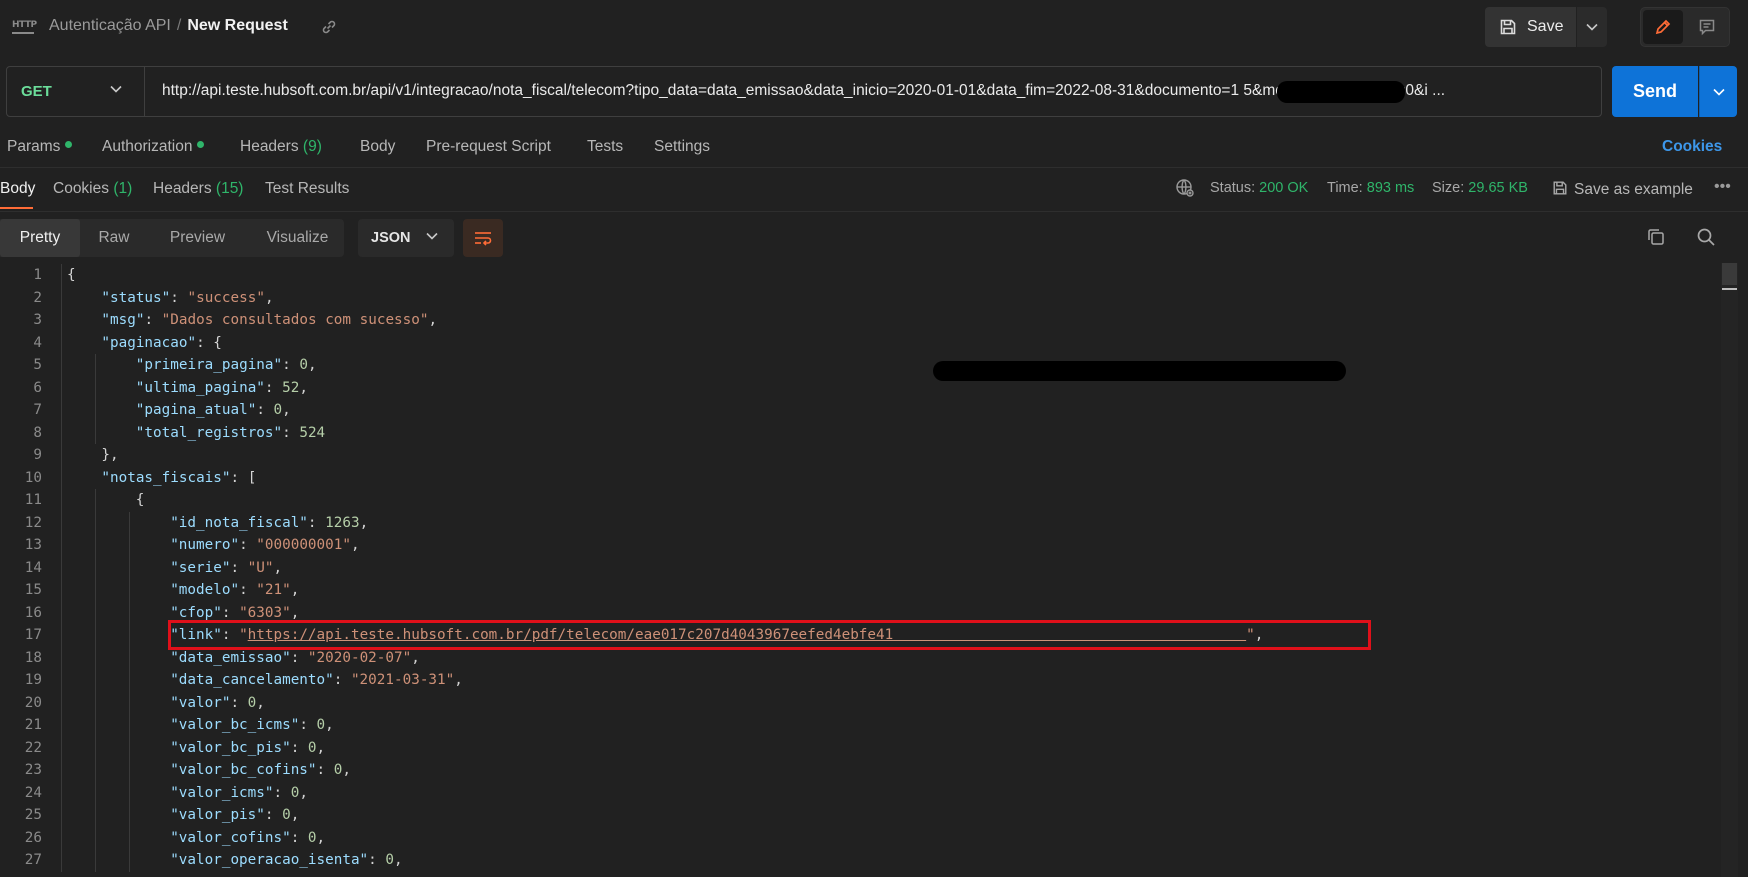 This screenshot has height=877, width=1748. I want to click on line-number: 16, so click(33, 612).